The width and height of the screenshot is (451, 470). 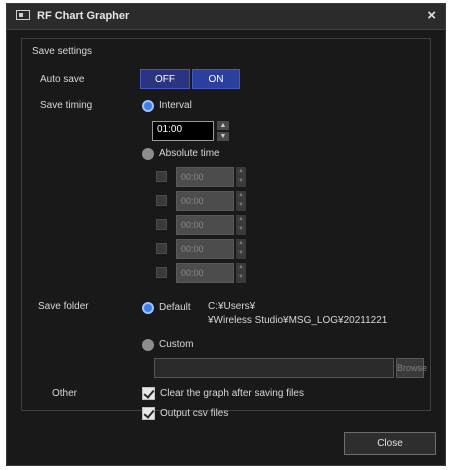 I want to click on window-icon, so click(x=23, y=15).